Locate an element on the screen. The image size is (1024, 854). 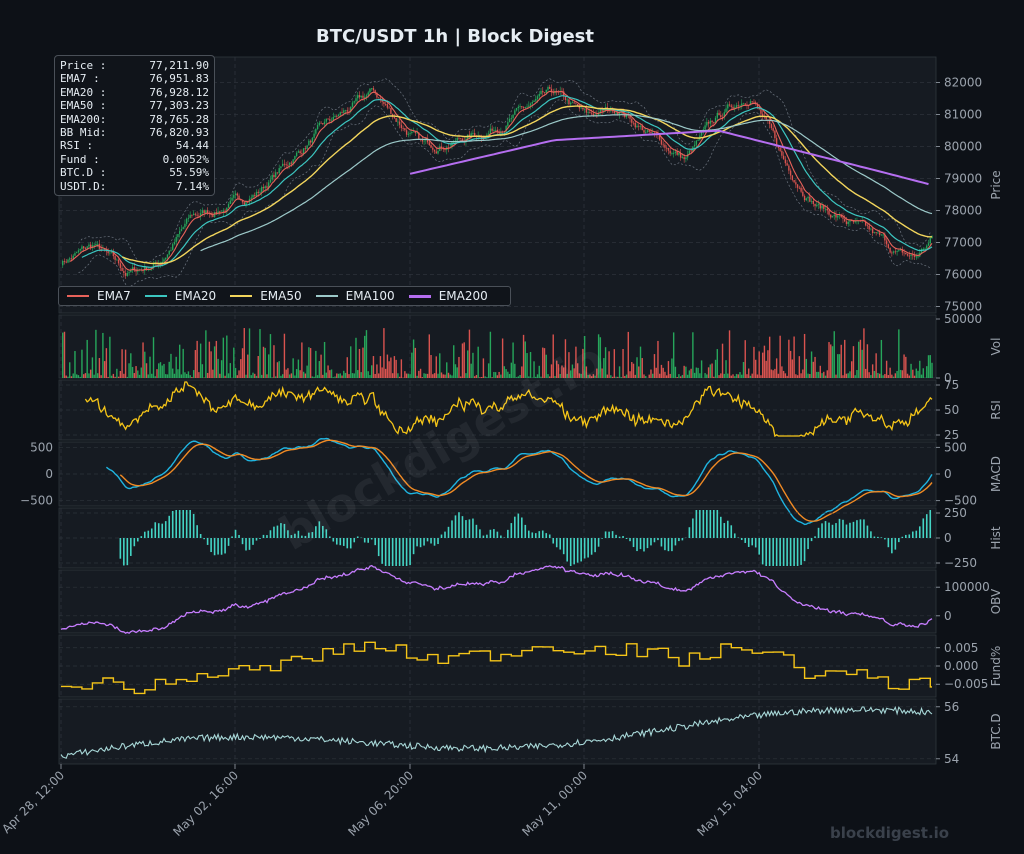
info-label: EMA7 : is located at coordinates (80, 79).